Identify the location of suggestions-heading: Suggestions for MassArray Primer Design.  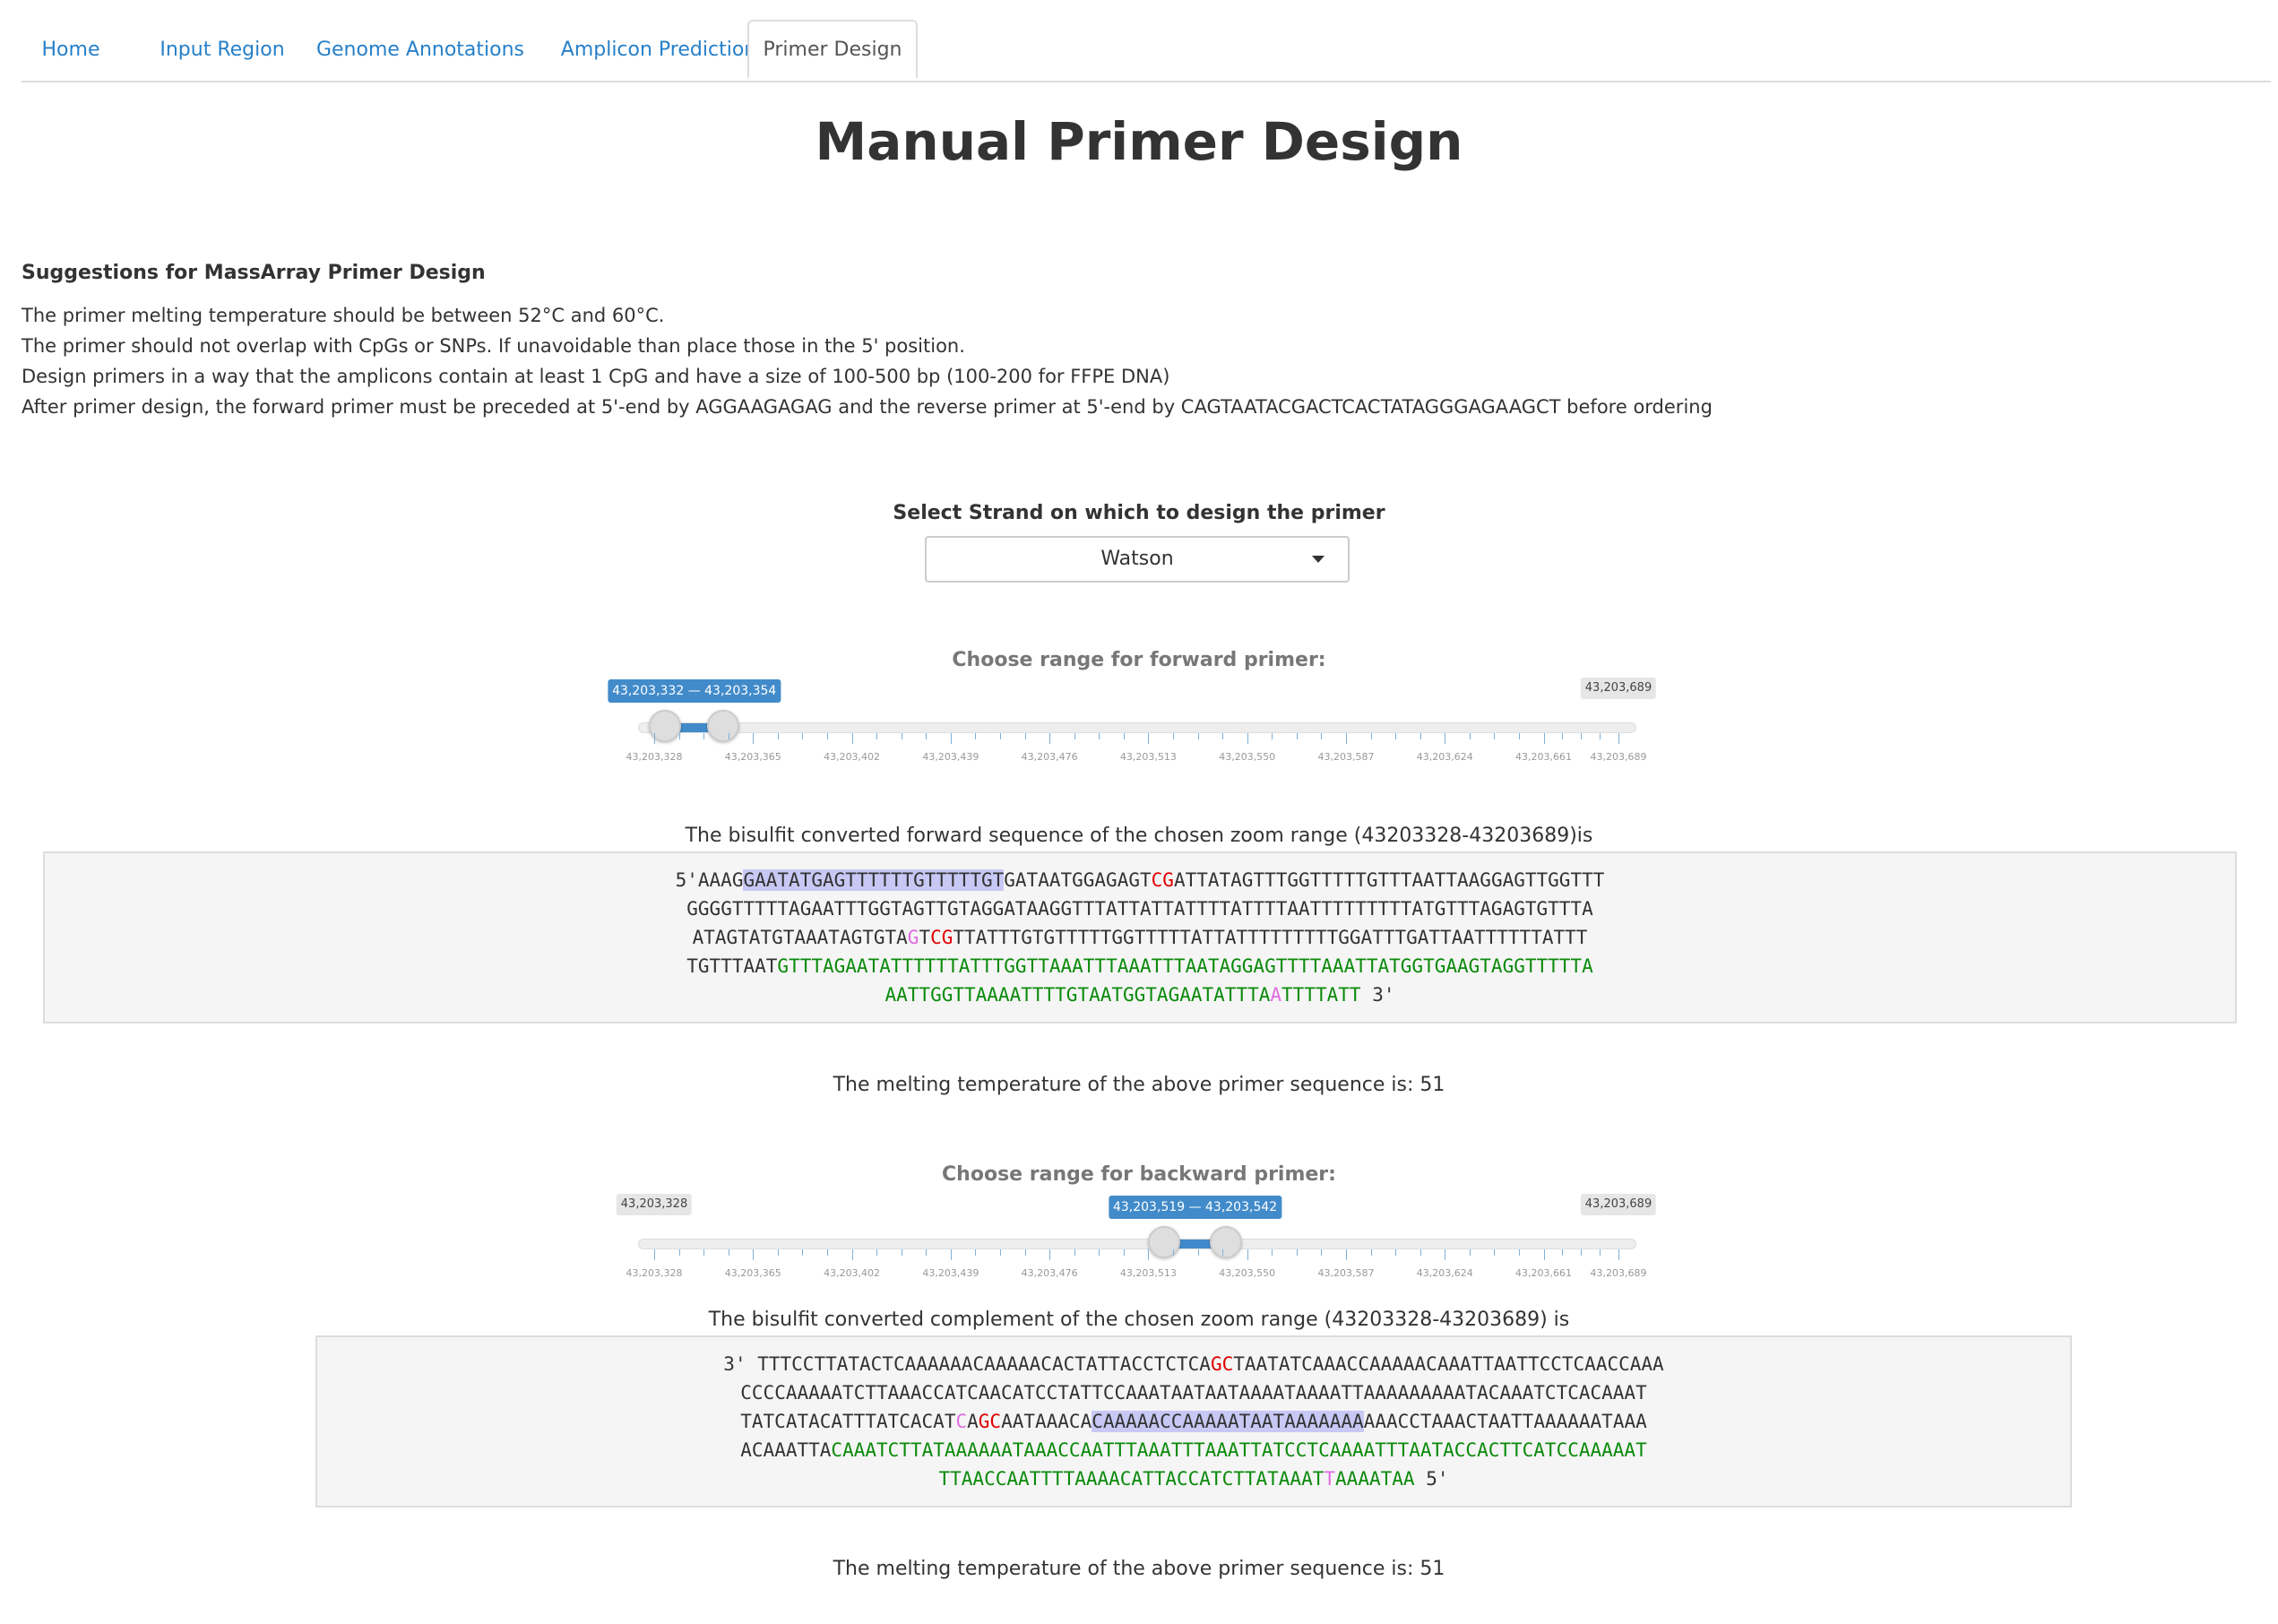
(254, 273).